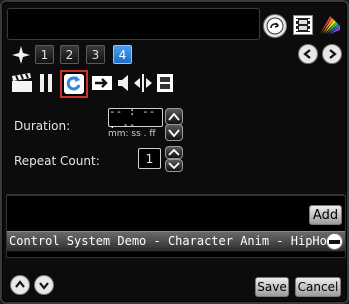 Image resolution: width=349 pixels, height=304 pixels. Describe the element at coordinates (44, 54) in the screenshot. I see `number-button-1: 1` at that location.